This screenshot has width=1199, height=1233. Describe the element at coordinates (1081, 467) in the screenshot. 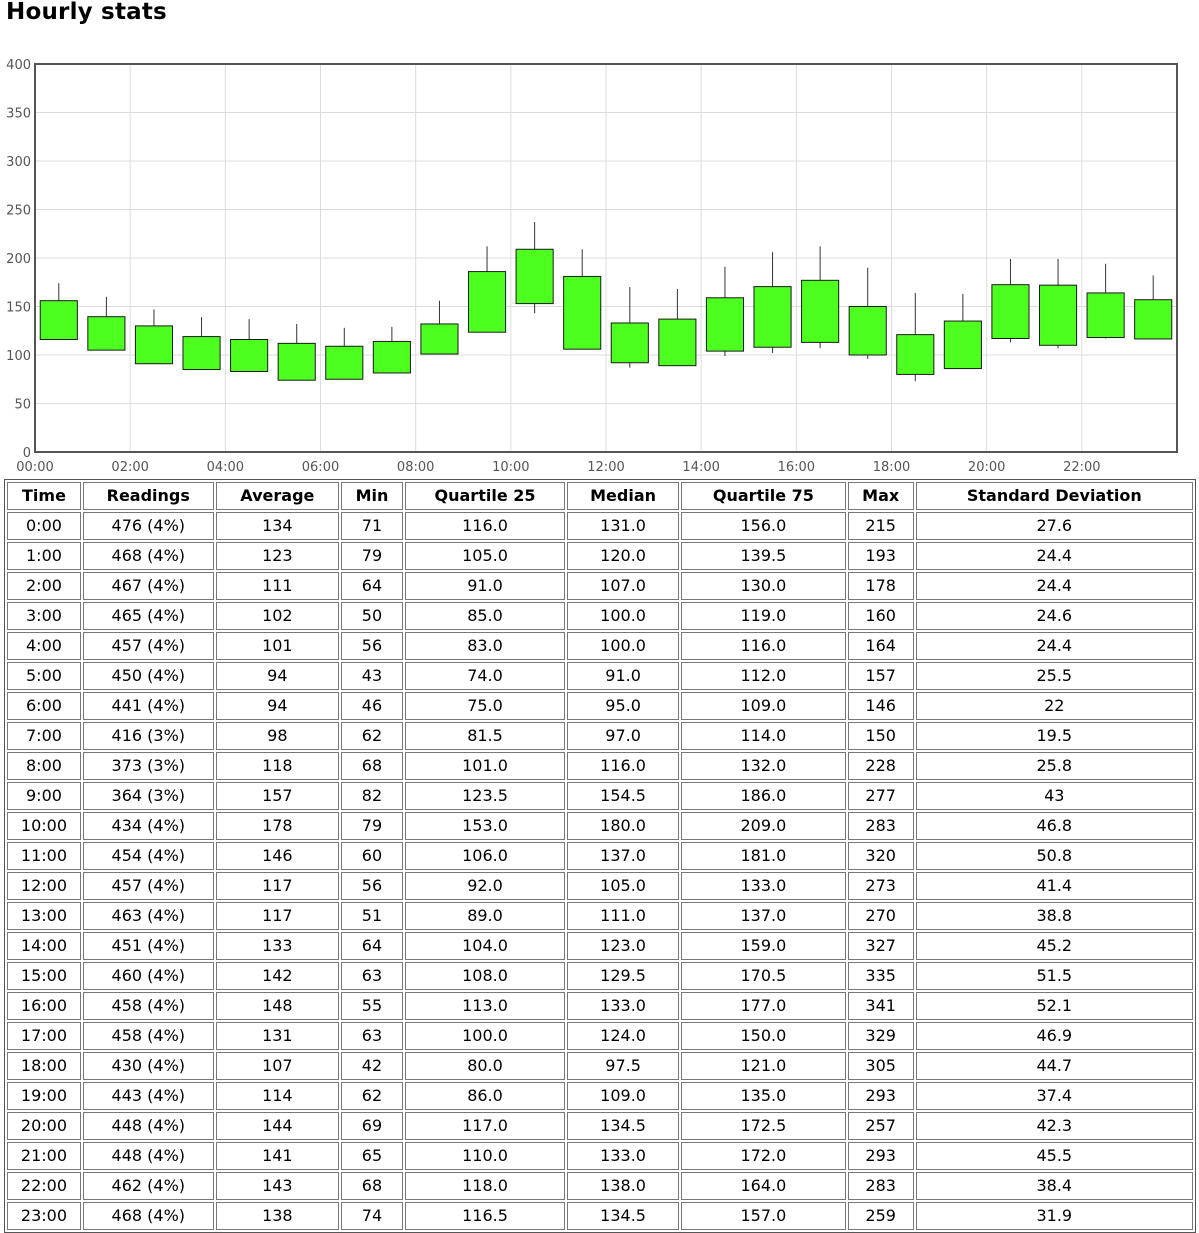

I see `x-tick-label: 22:00` at that location.